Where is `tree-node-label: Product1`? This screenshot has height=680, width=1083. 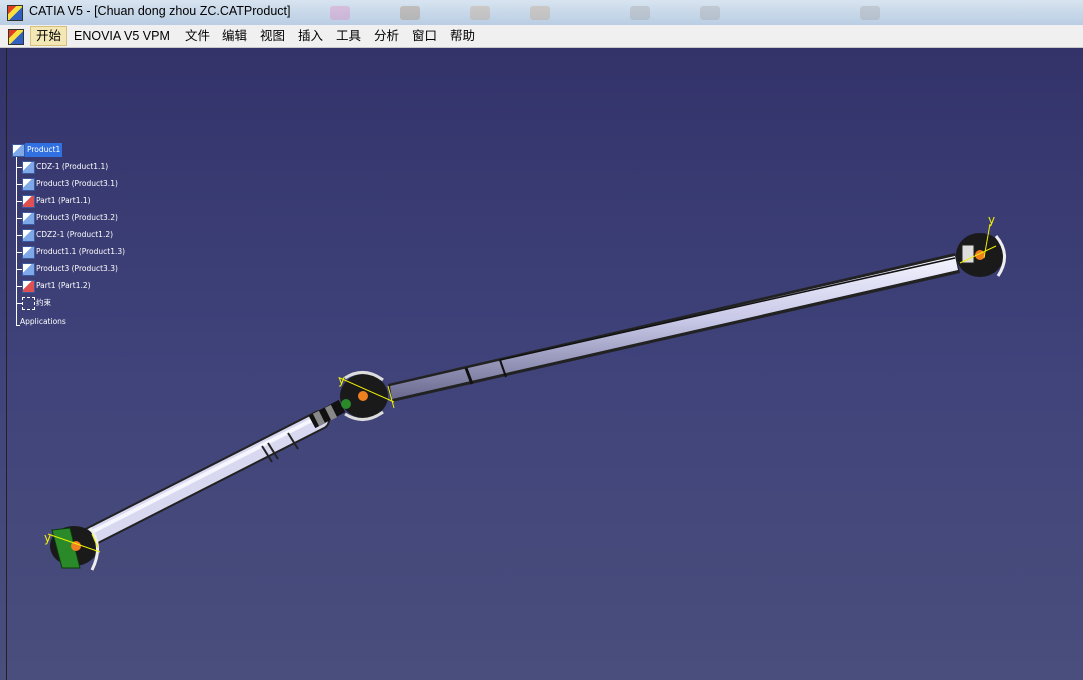
tree-node-label: Product1 is located at coordinates (44, 150).